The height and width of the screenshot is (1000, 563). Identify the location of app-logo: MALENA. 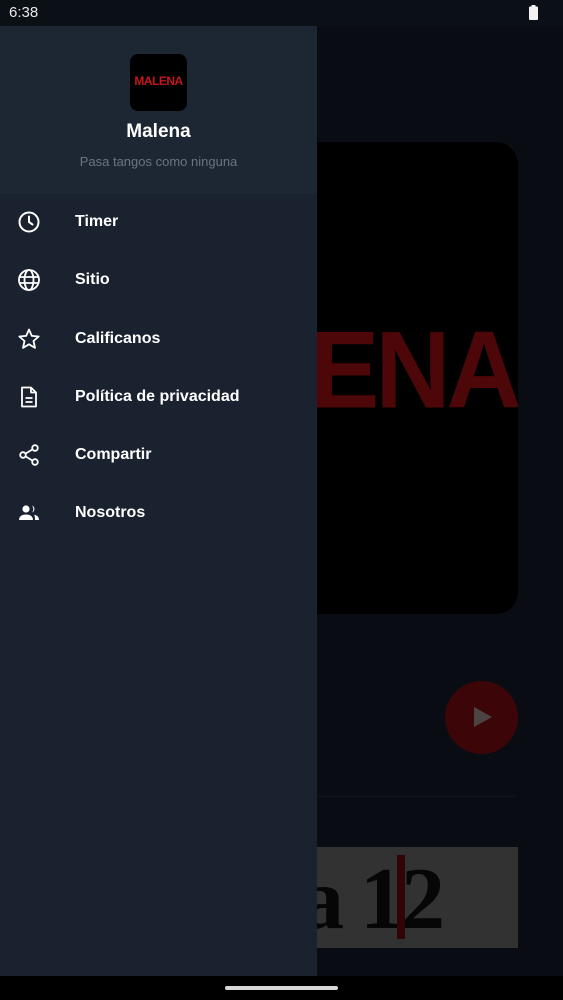
(158, 82).